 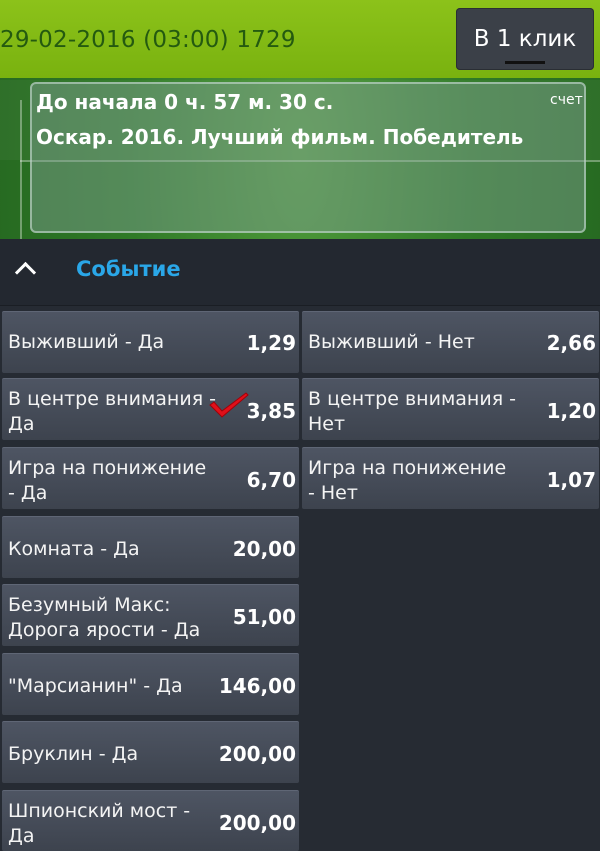 I want to click on match-datetime: 29-02-2016 (03:00) 1729, so click(x=148, y=40).